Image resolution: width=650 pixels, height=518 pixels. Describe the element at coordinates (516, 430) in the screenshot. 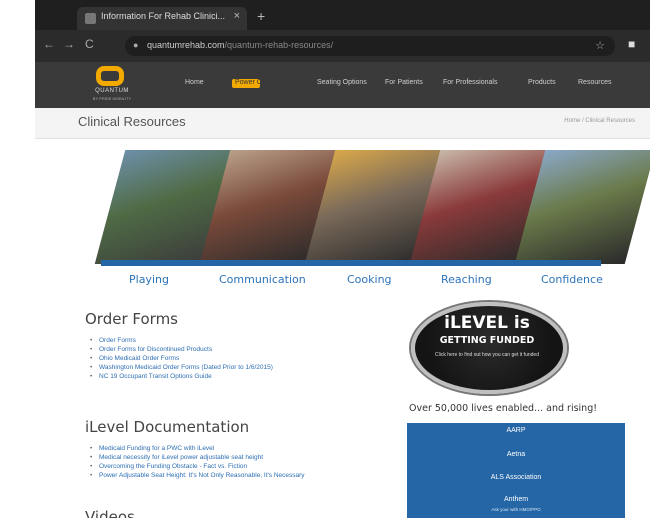

I see `funder-item: AARP` at that location.